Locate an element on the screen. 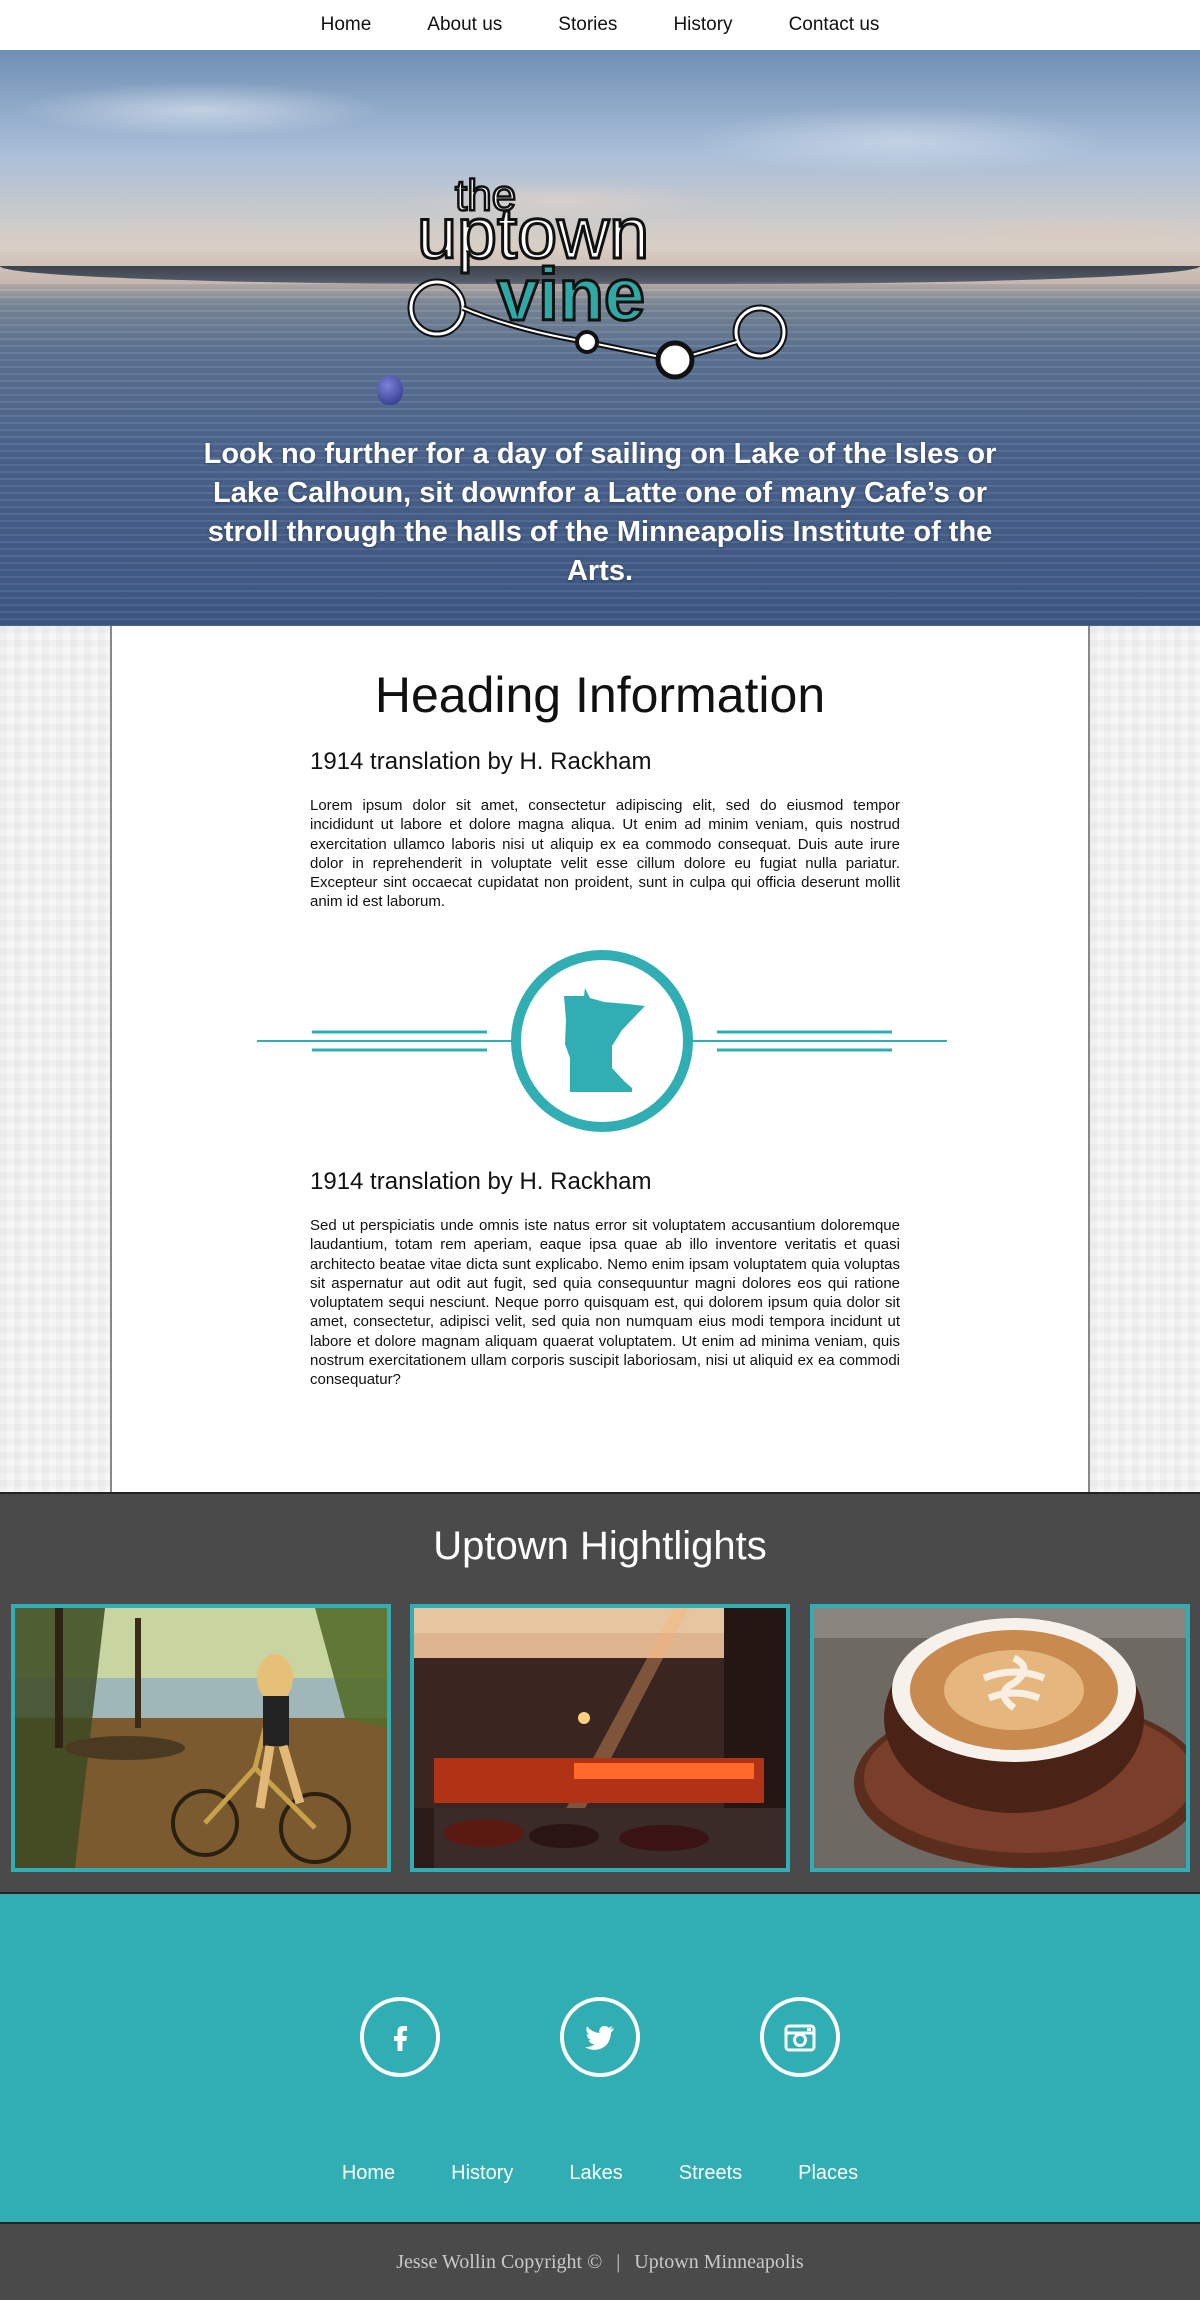 The width and height of the screenshot is (1200, 2300). minnesota-emblem is located at coordinates (602, 1041).